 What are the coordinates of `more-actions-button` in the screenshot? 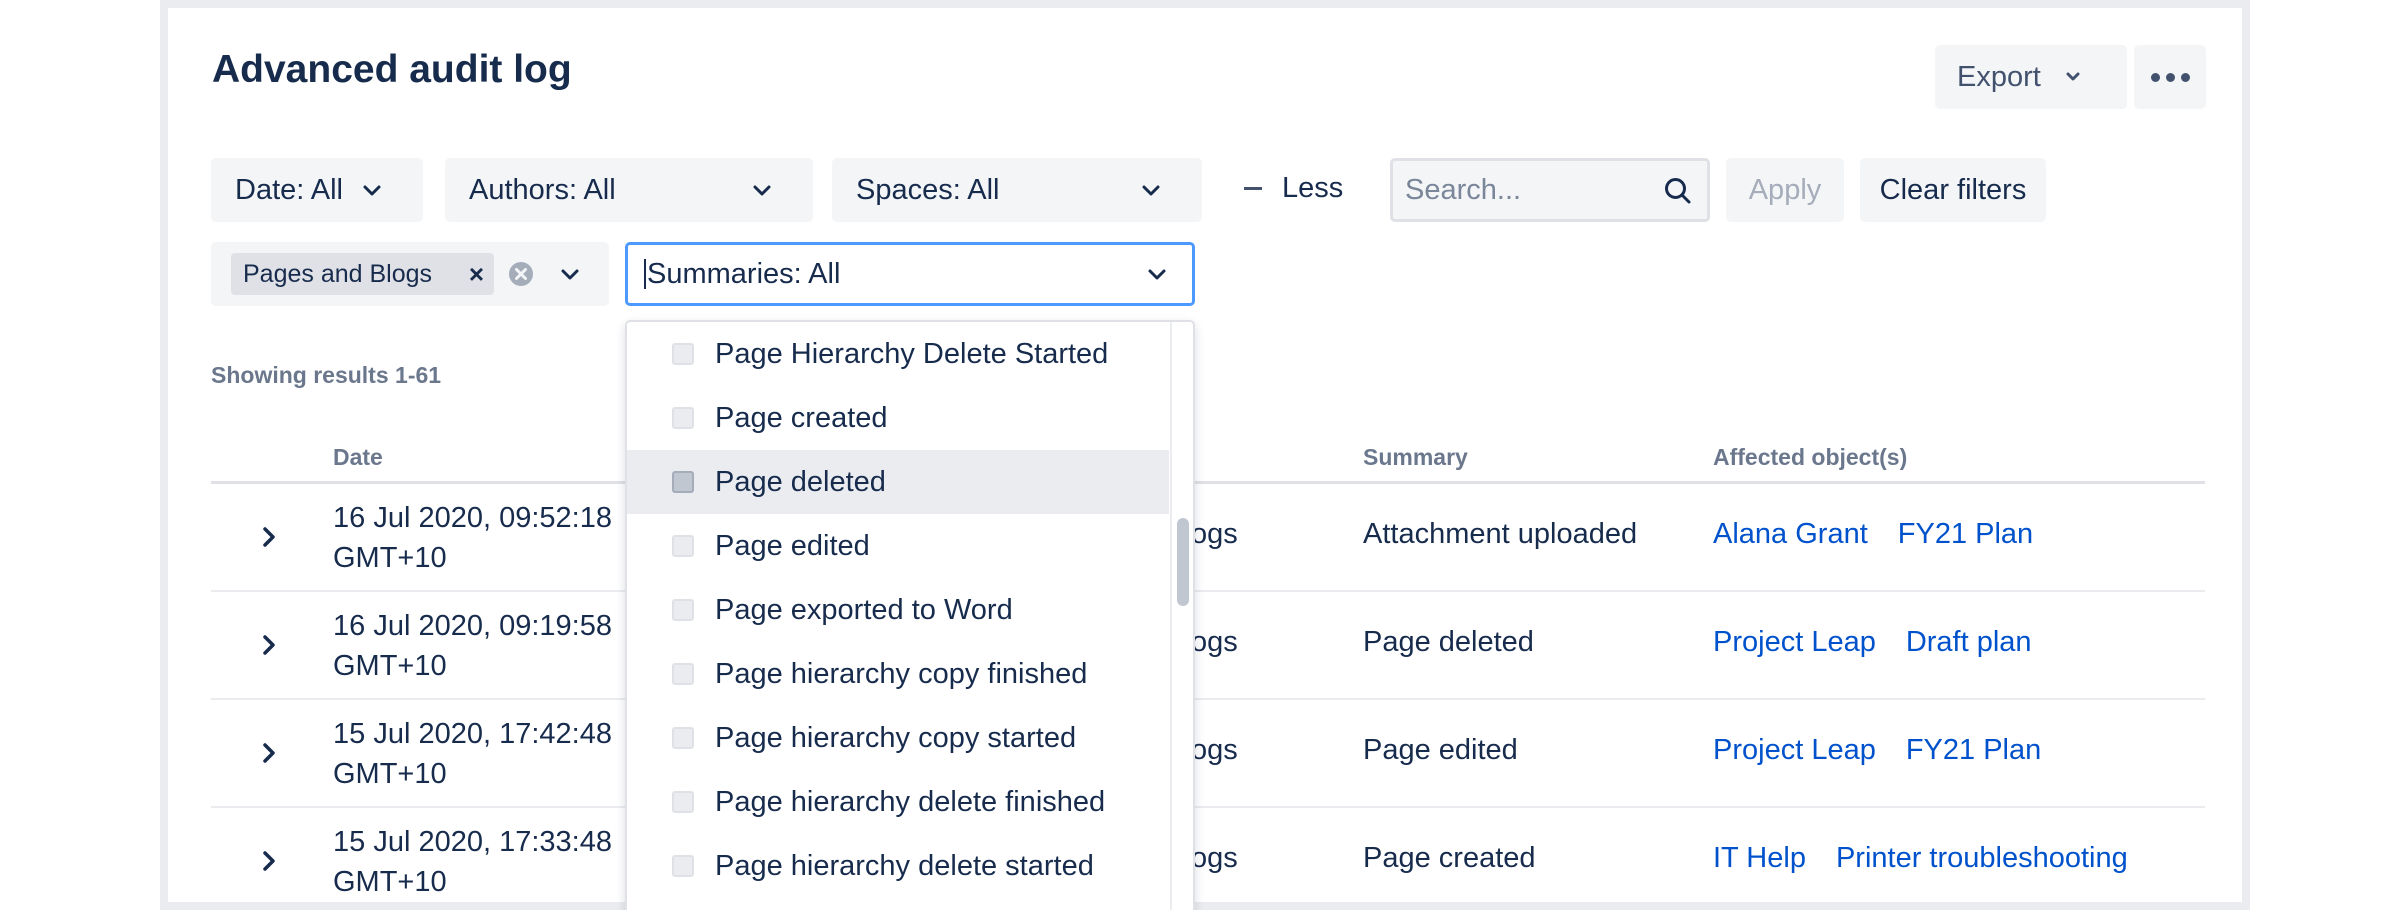 It's located at (2170, 77).